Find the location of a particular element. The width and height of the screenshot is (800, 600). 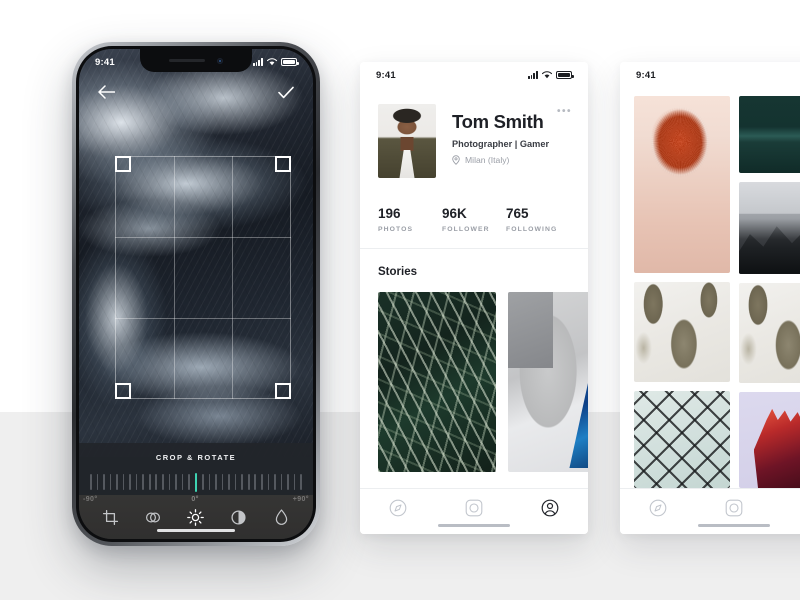

photo-ceramic-shapes is located at coordinates (682, 332).